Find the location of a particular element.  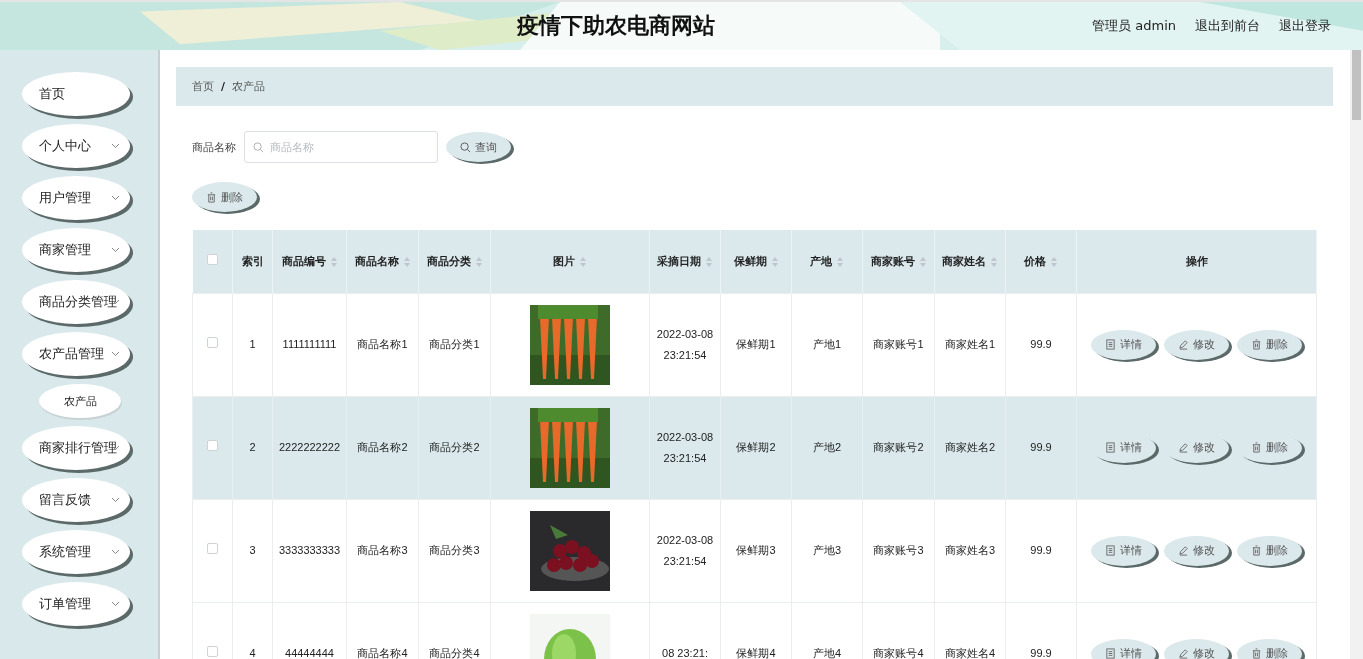

table-cell: 3333333333 is located at coordinates (309, 550).